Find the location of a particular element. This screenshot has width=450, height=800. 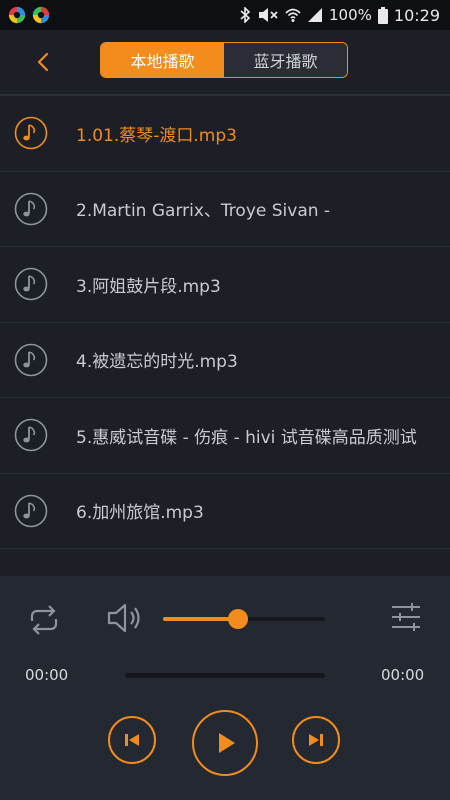

chevron-left-icon is located at coordinates (44, 62).